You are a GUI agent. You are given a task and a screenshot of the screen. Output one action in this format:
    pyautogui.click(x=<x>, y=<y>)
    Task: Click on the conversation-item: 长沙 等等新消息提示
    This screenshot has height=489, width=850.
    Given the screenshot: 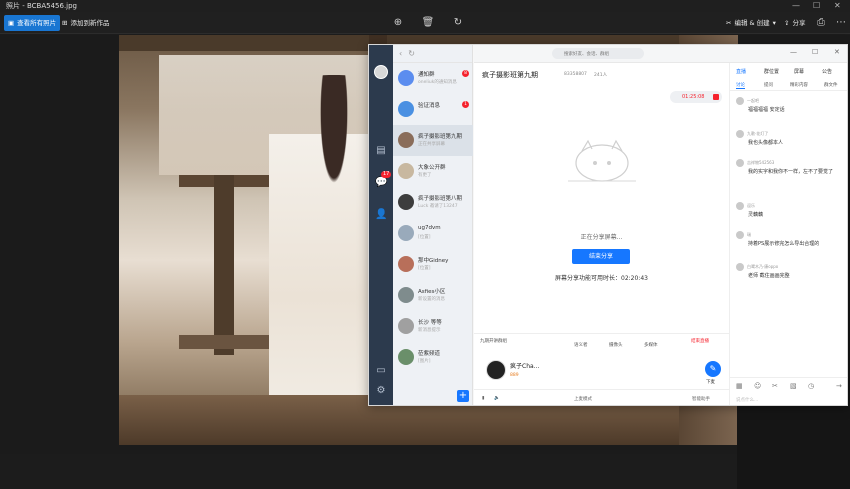 What is the action you would take?
    pyautogui.click(x=433, y=326)
    